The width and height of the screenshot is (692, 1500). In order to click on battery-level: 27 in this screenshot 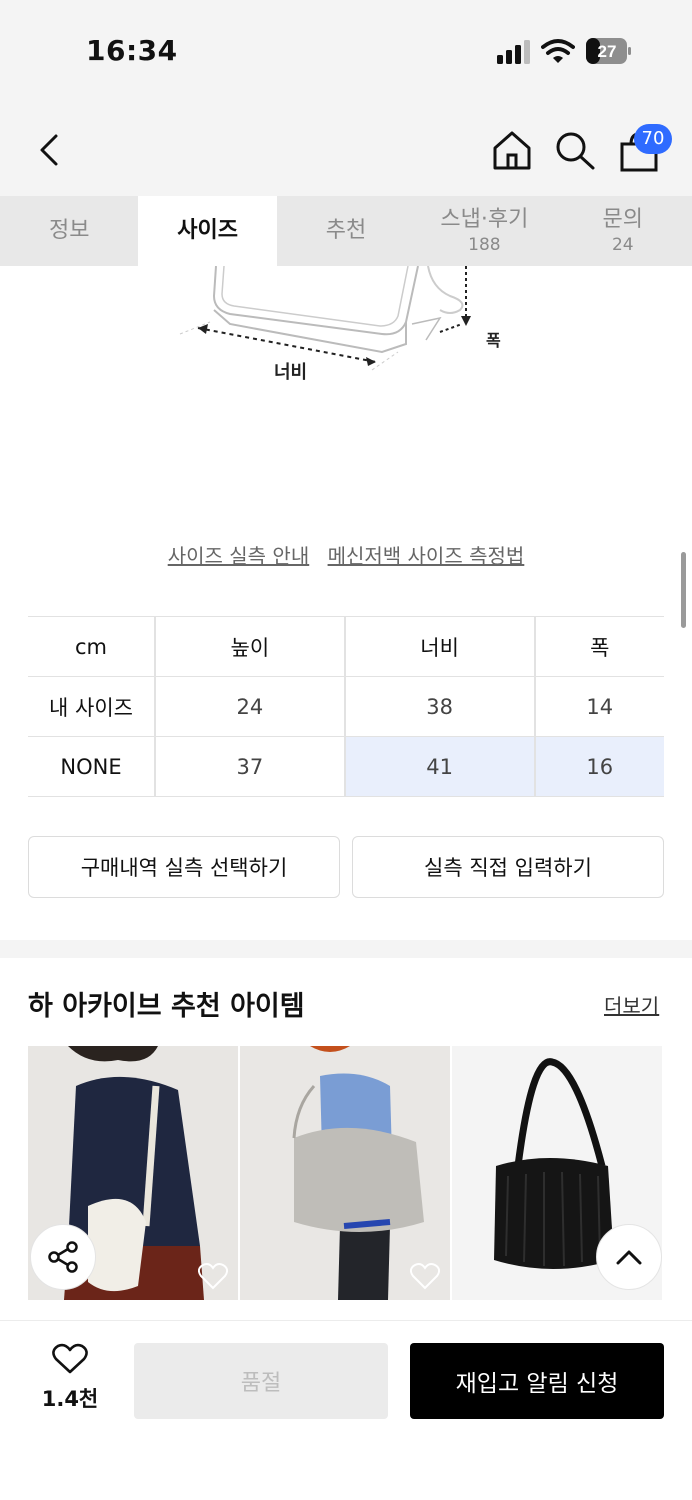, I will do `click(607, 51)`.